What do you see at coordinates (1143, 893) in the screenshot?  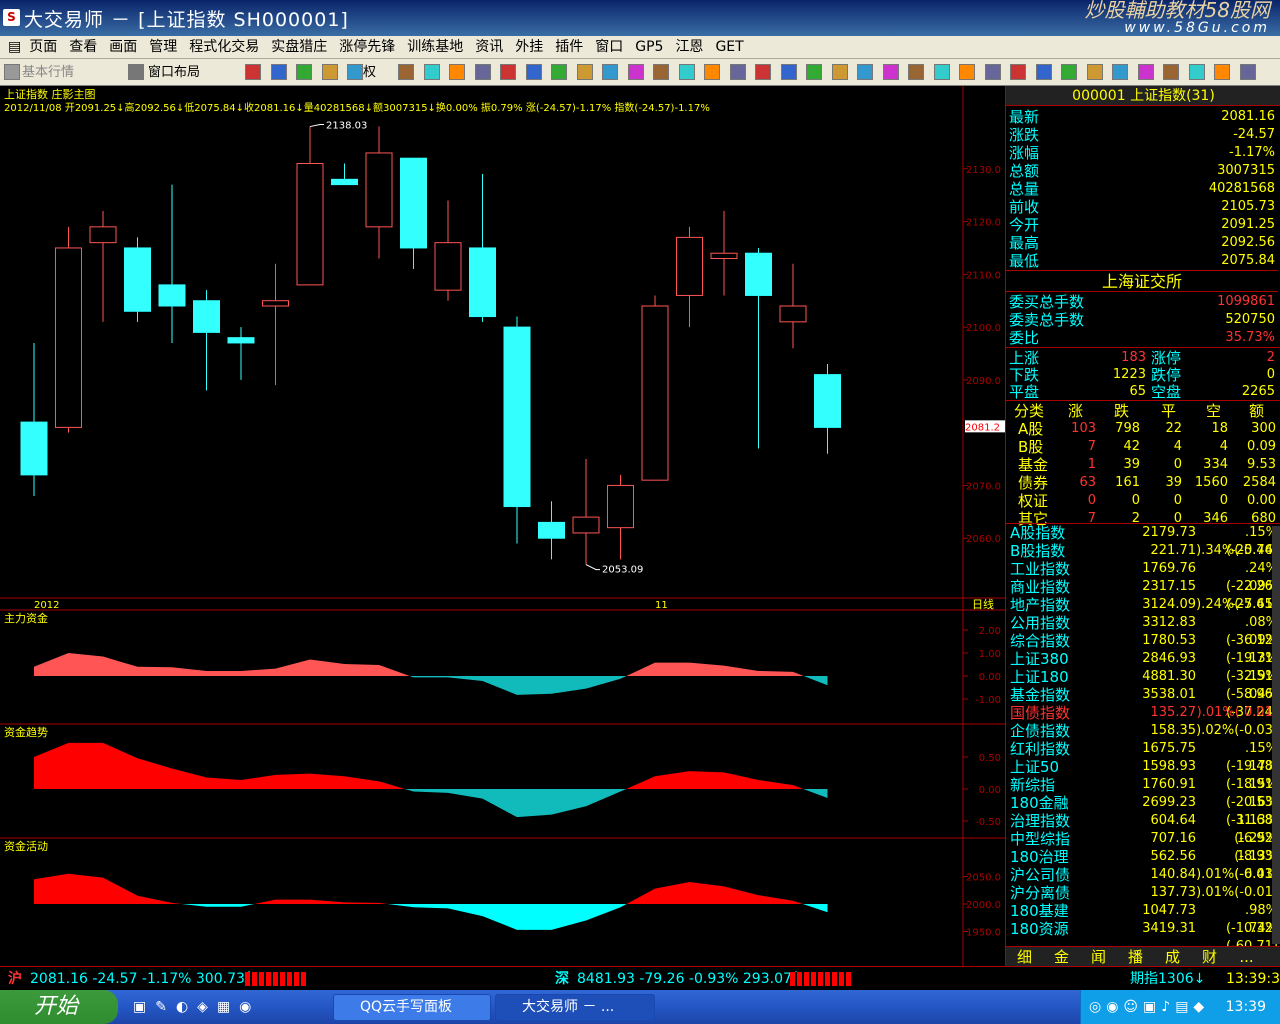 I see `index-row: 沪分离债 137.73).01%(-0.01)` at bounding box center [1143, 893].